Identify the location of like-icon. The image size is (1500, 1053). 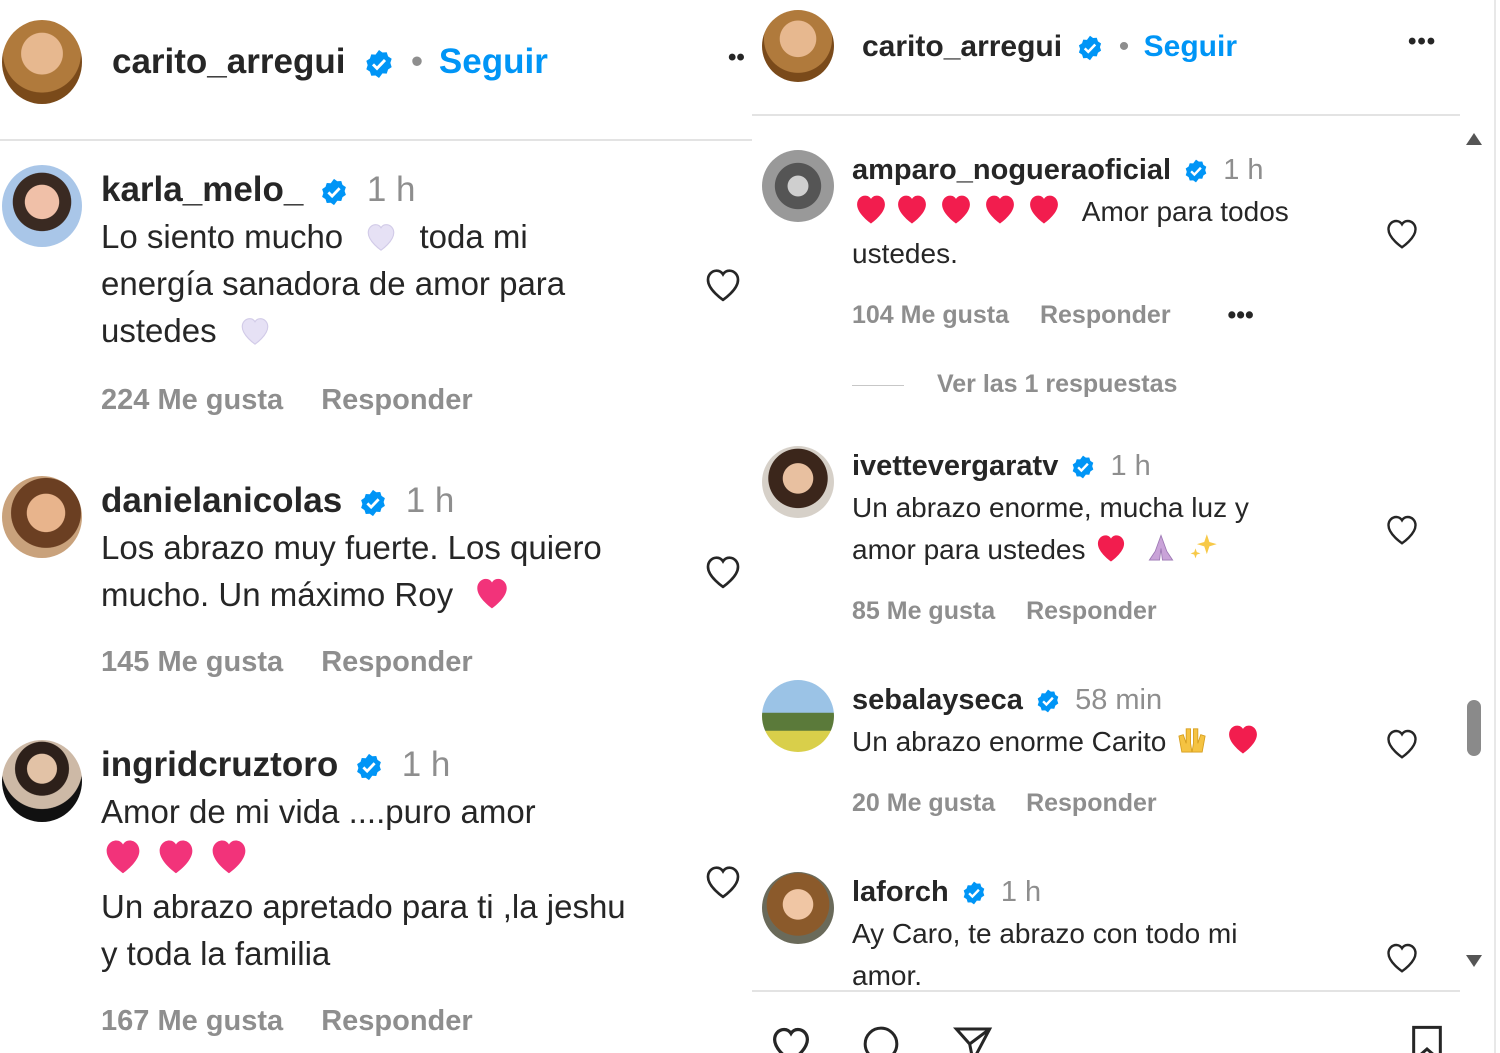
(791, 1038).